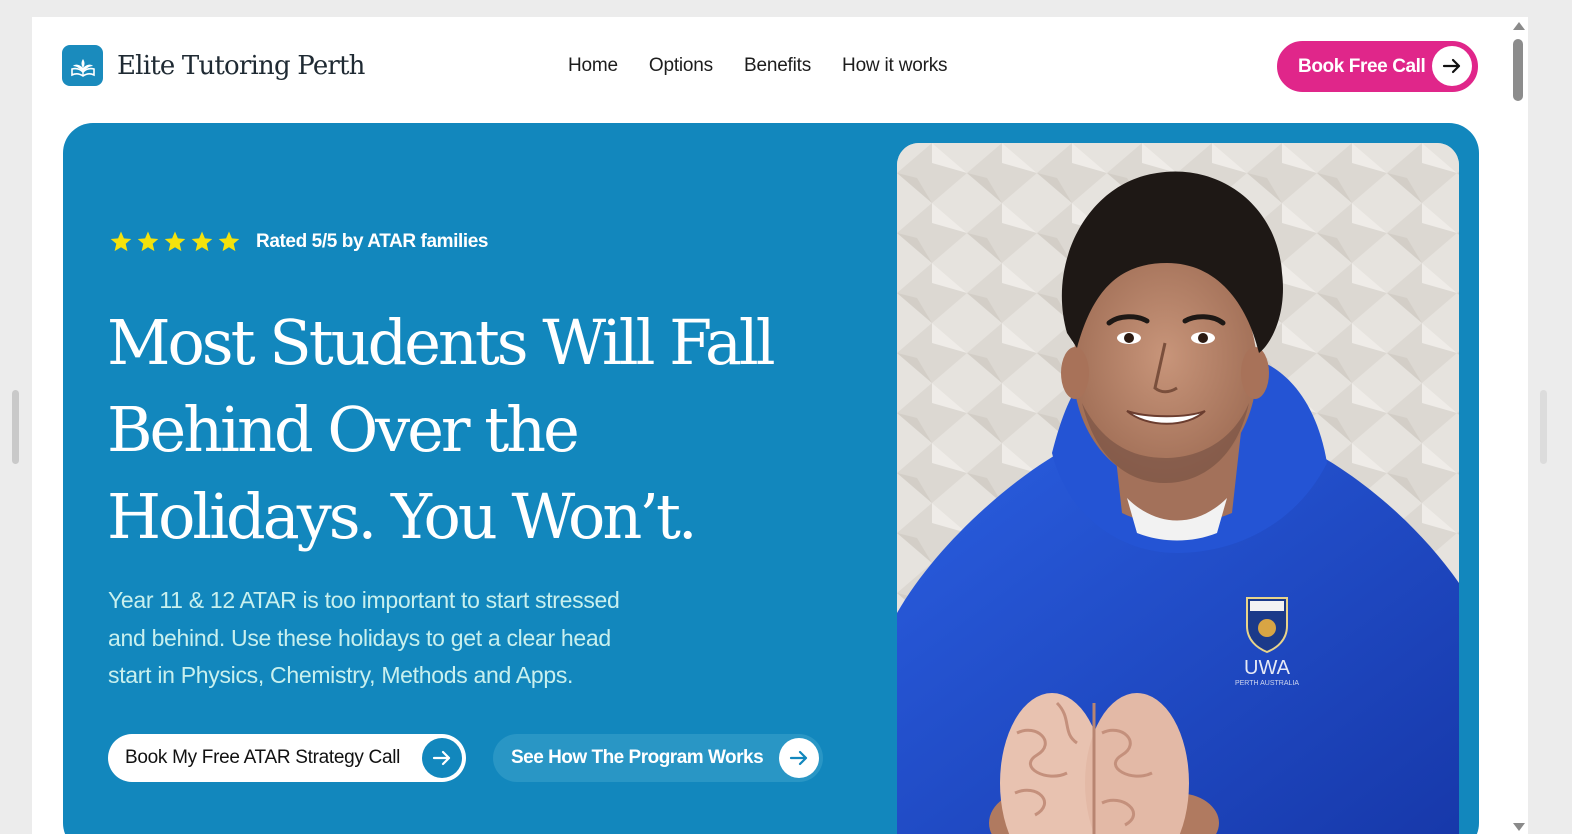  Describe the element at coordinates (1267, 668) in the screenshot. I see `crest-text: UWA` at that location.